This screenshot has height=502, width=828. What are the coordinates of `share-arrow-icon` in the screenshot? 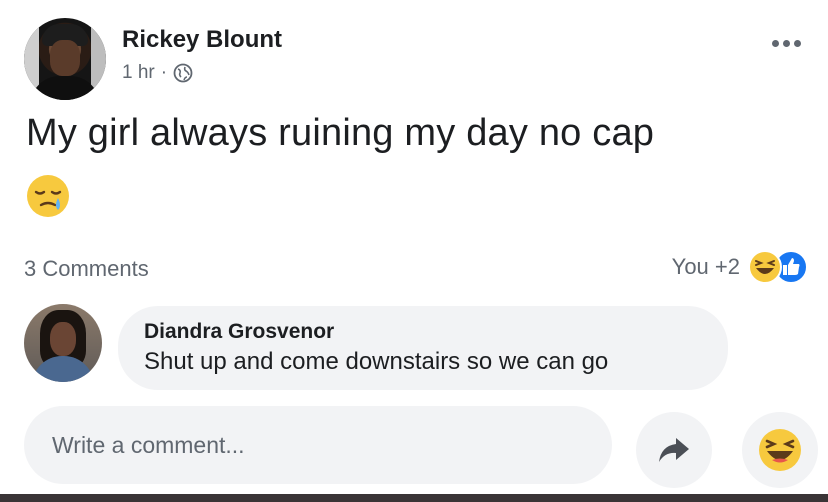 It's located at (674, 450).